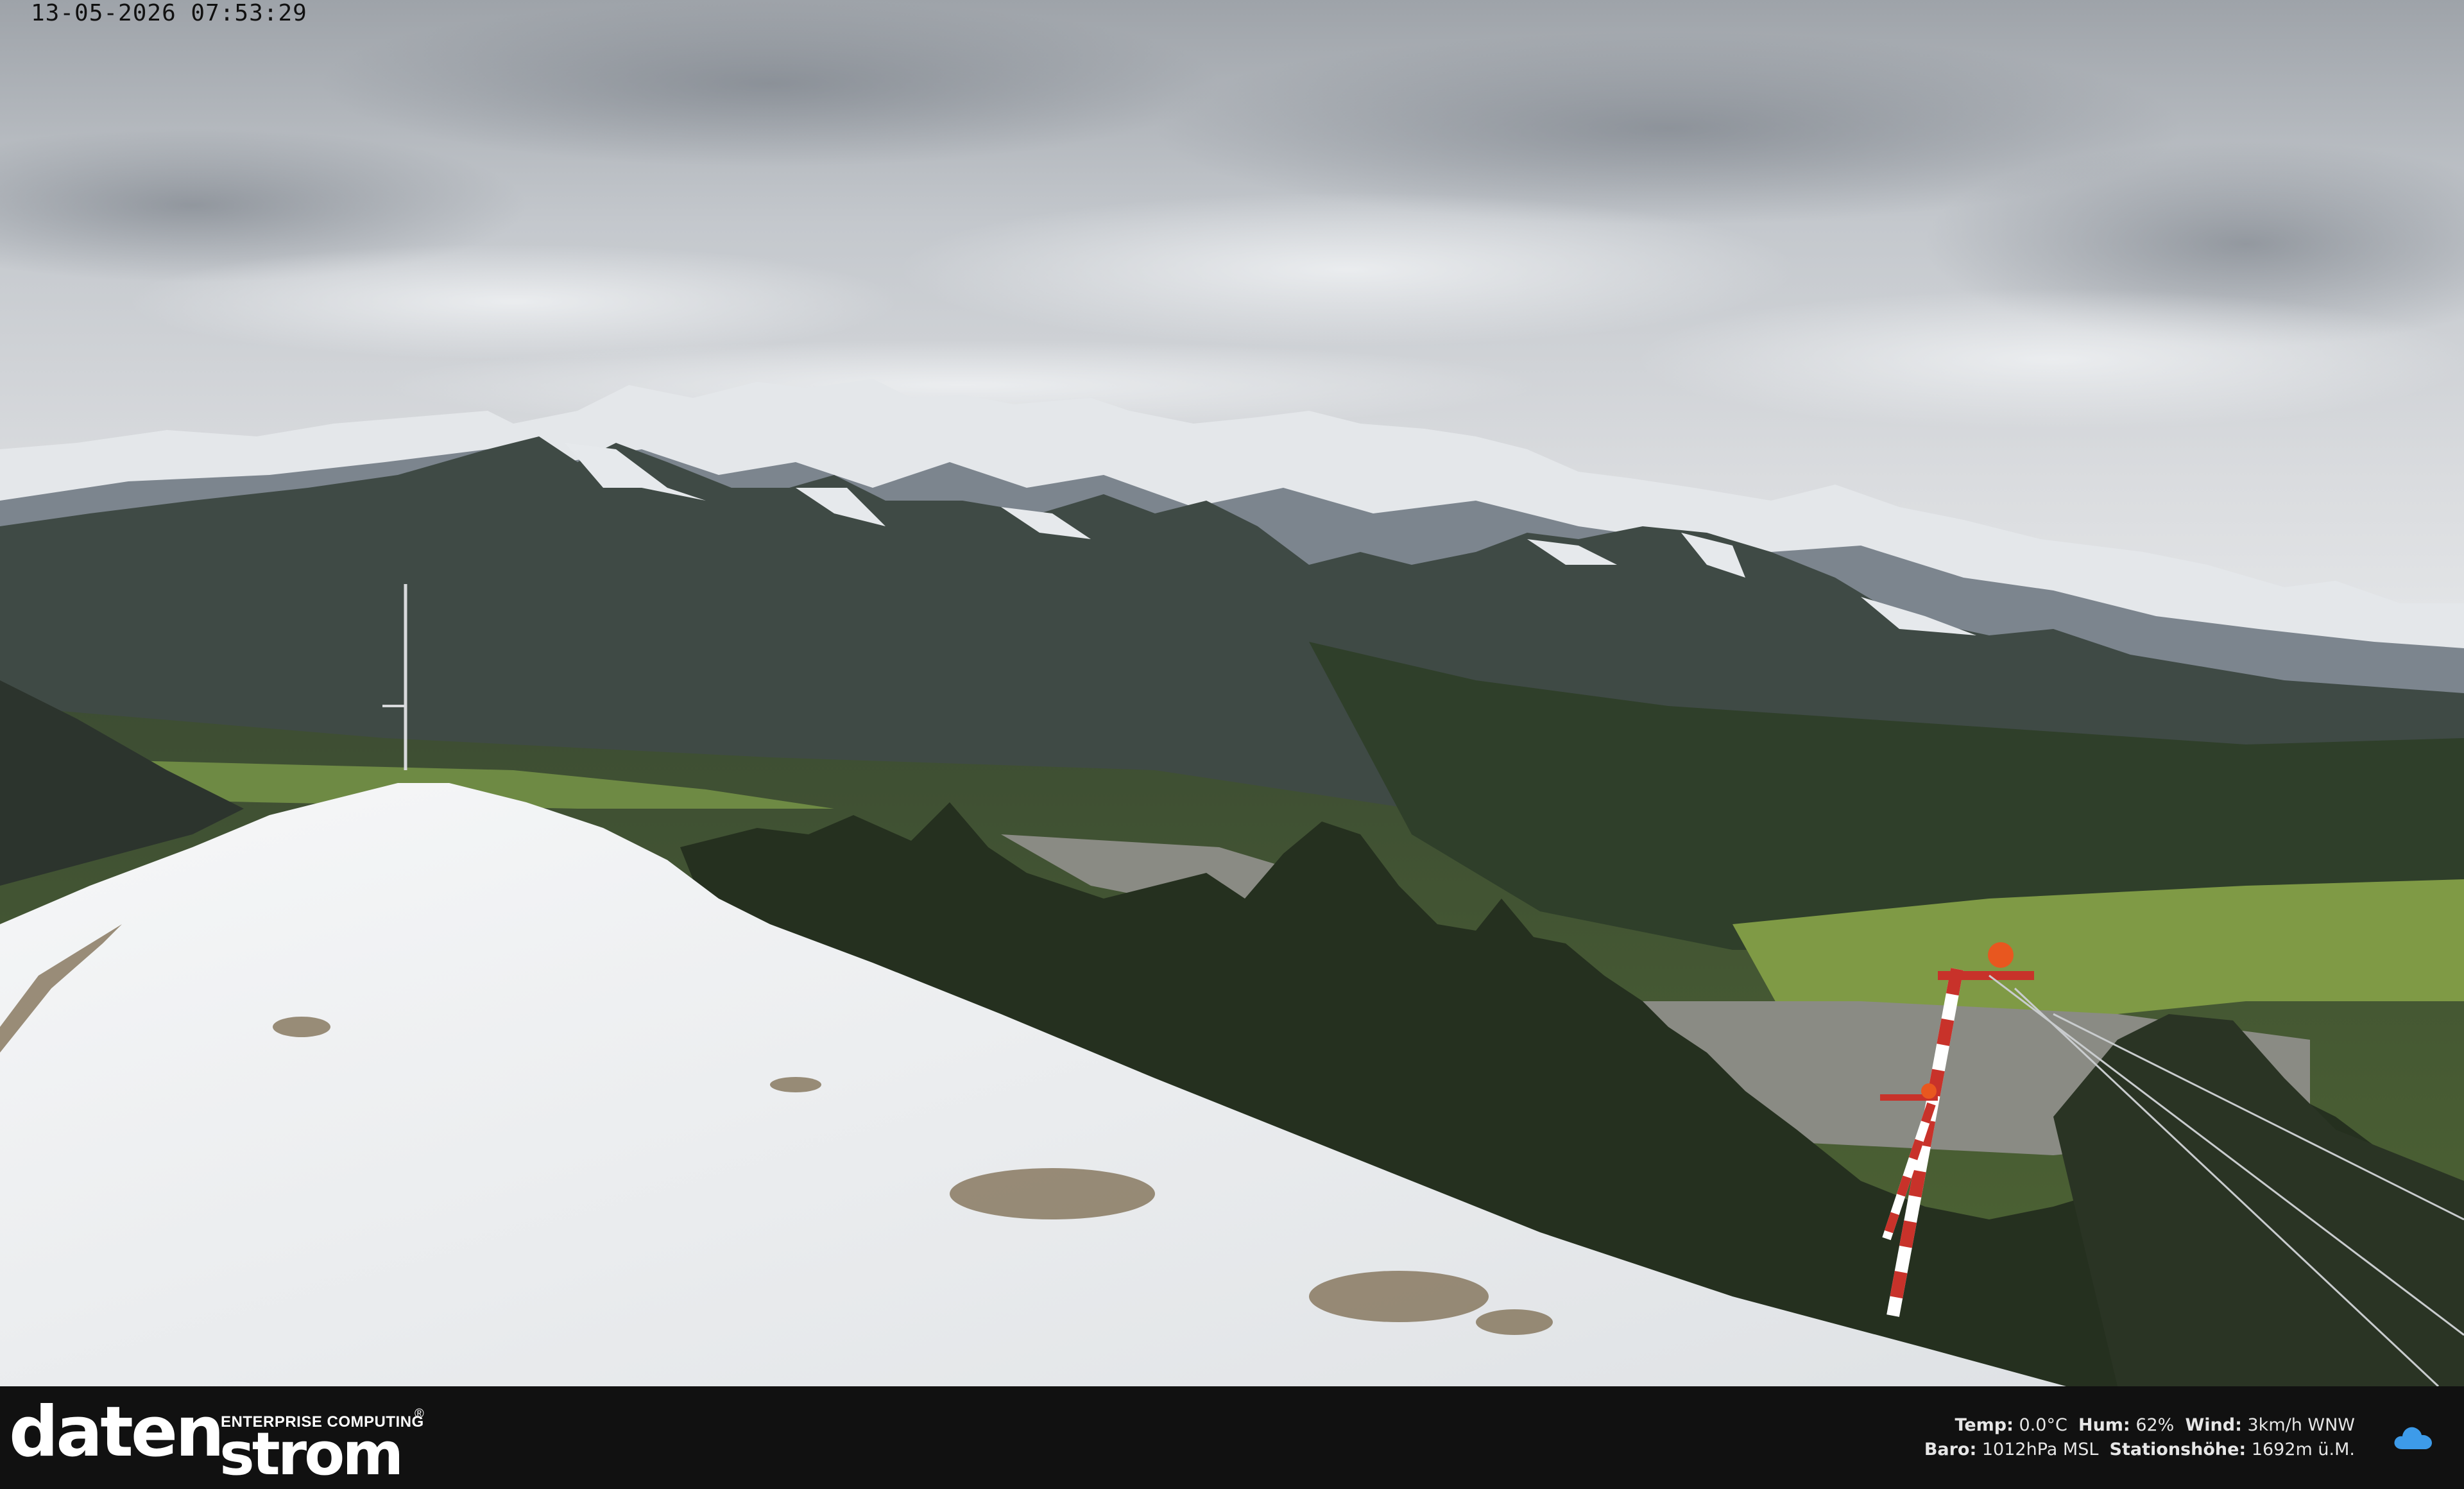  What do you see at coordinates (2302, 1425) in the screenshot?
I see `wind-value: 3km/h WNW` at bounding box center [2302, 1425].